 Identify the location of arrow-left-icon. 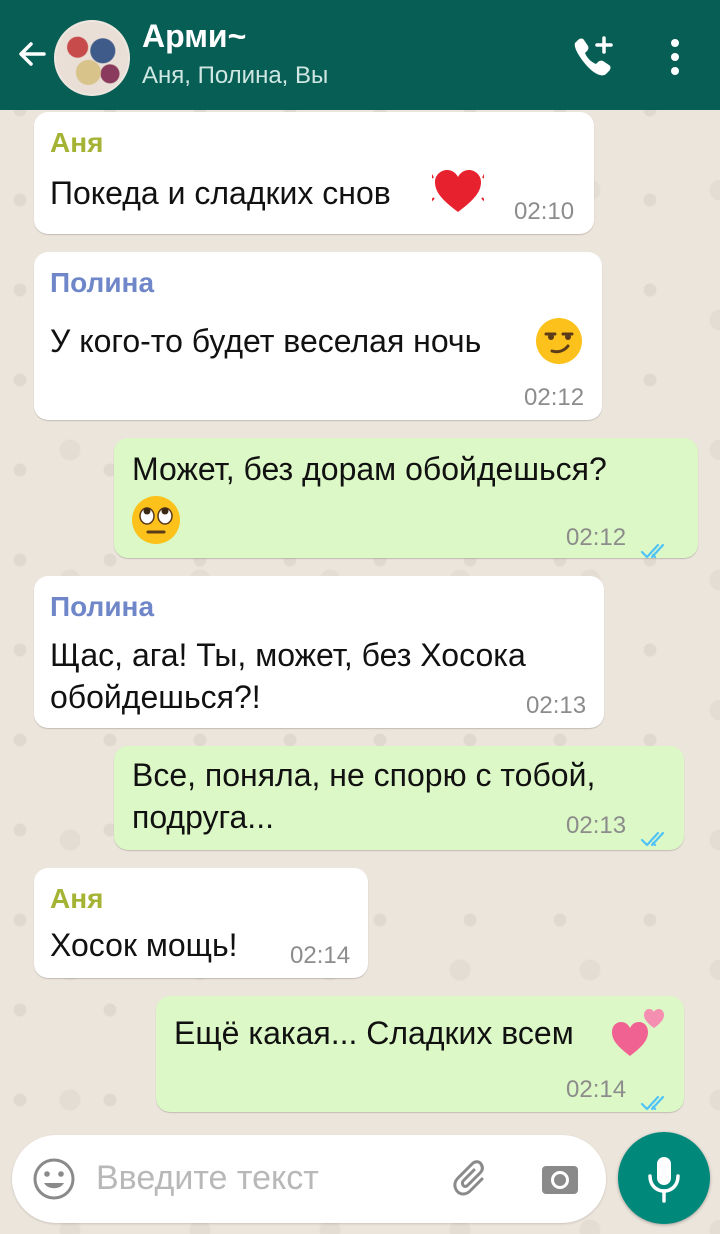
(32, 54).